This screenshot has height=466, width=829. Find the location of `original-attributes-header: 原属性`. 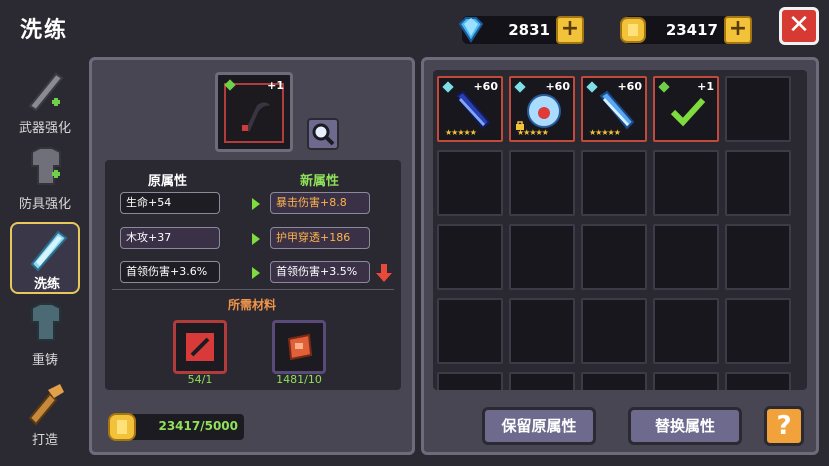

original-attributes-header: 原属性 is located at coordinates (168, 181).